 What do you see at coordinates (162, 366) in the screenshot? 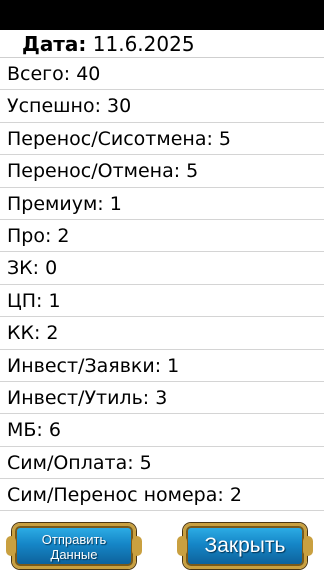
I see `stat-invest-requests: Инвест/Заявки: 1` at bounding box center [162, 366].